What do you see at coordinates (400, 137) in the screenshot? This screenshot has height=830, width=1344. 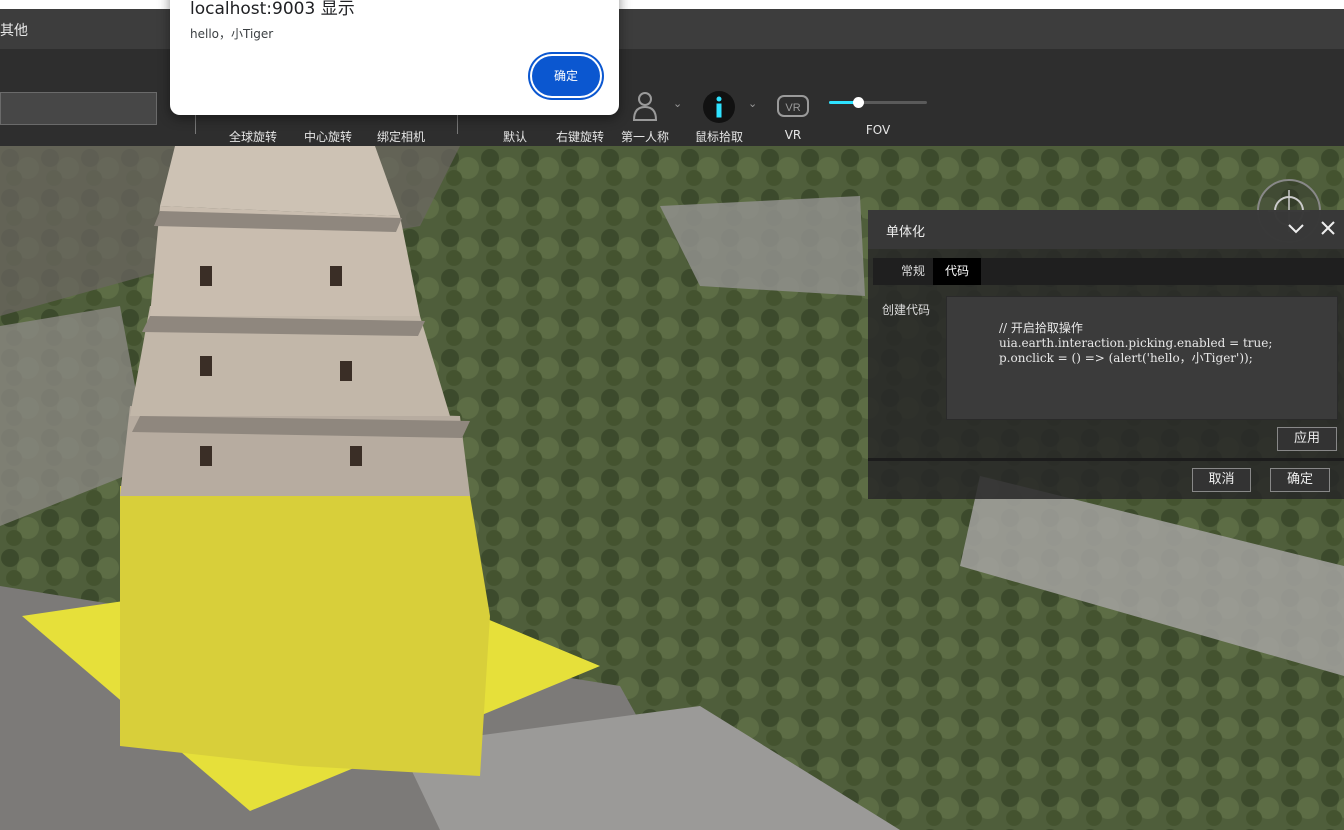 I see `tool-label: 绑定相机` at bounding box center [400, 137].